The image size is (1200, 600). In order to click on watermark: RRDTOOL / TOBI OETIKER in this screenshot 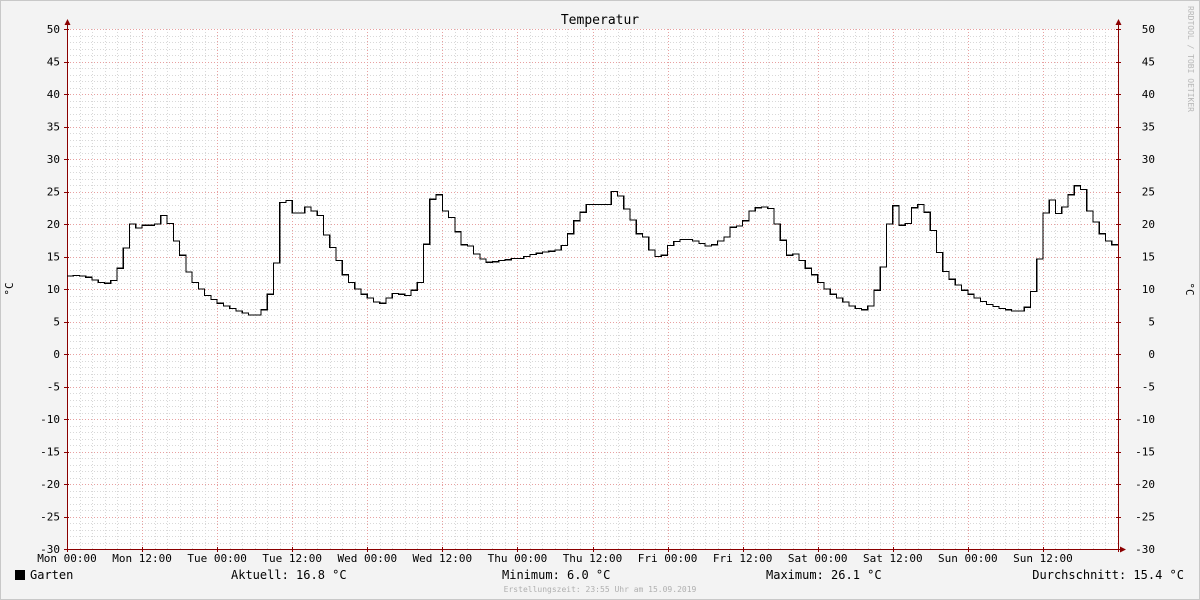, I will do `click(1190, 59)`.